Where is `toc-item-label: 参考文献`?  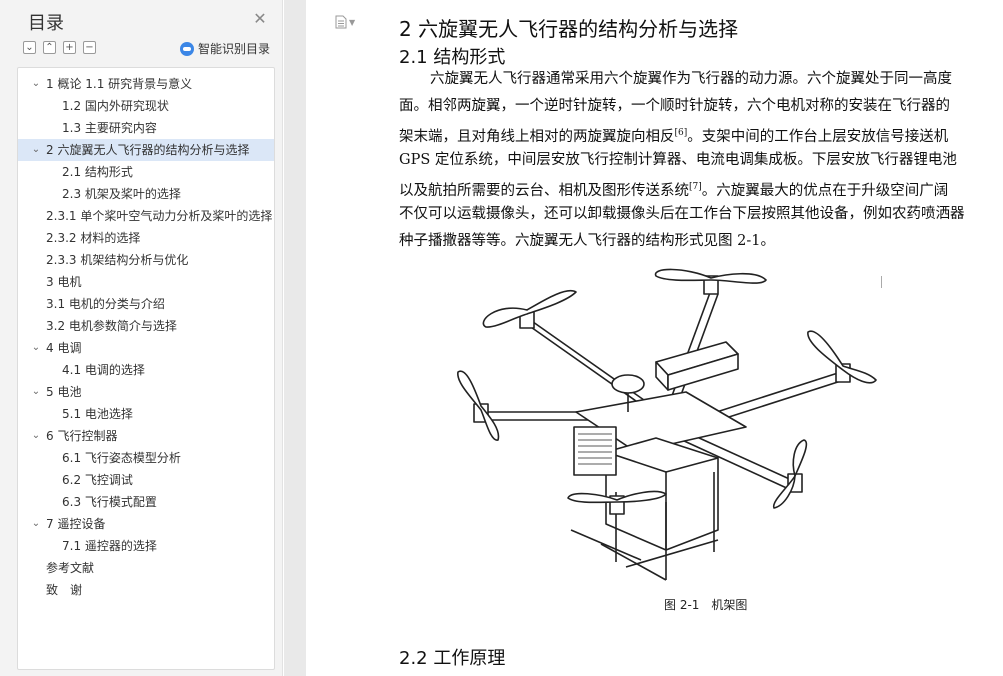
toc-item-label: 参考文献 is located at coordinates (70, 568).